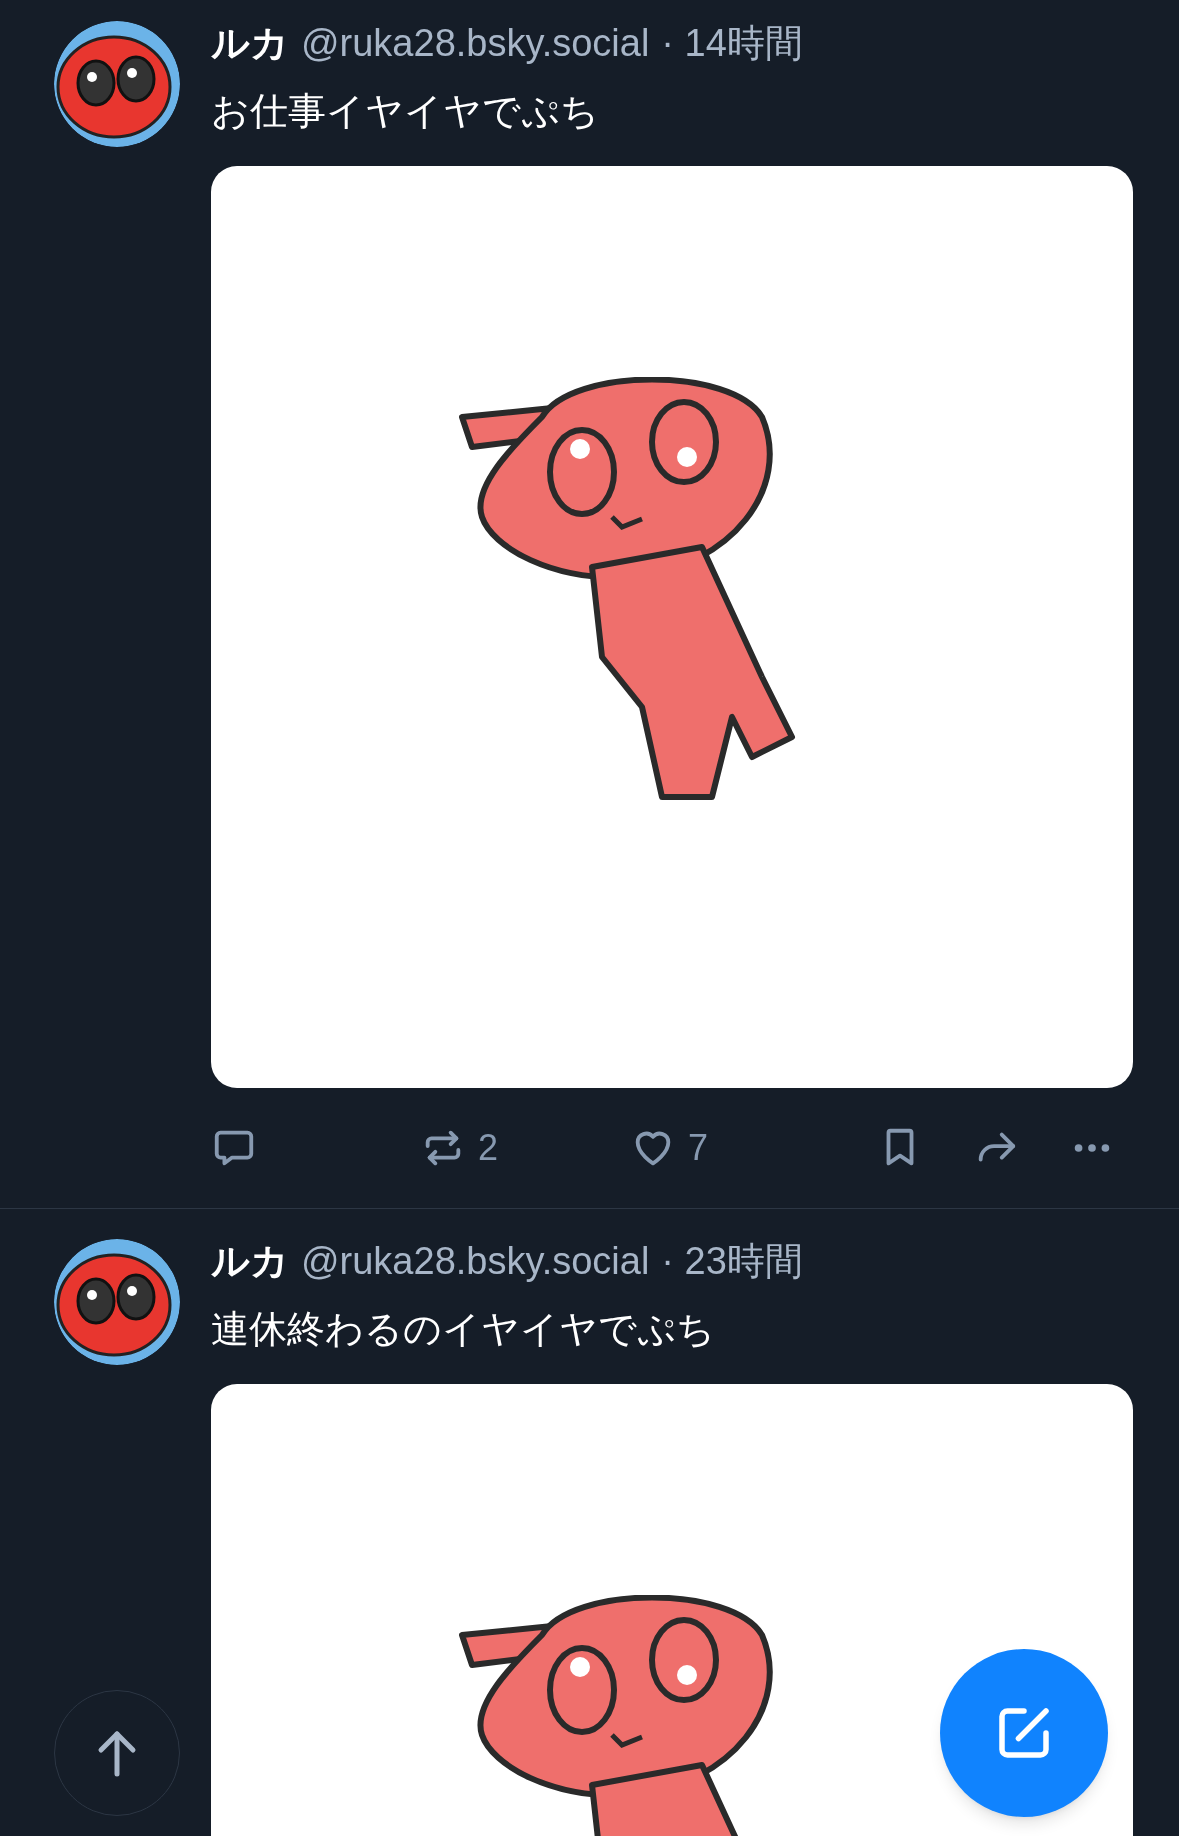  I want to click on repost-count: 2, so click(488, 1148).